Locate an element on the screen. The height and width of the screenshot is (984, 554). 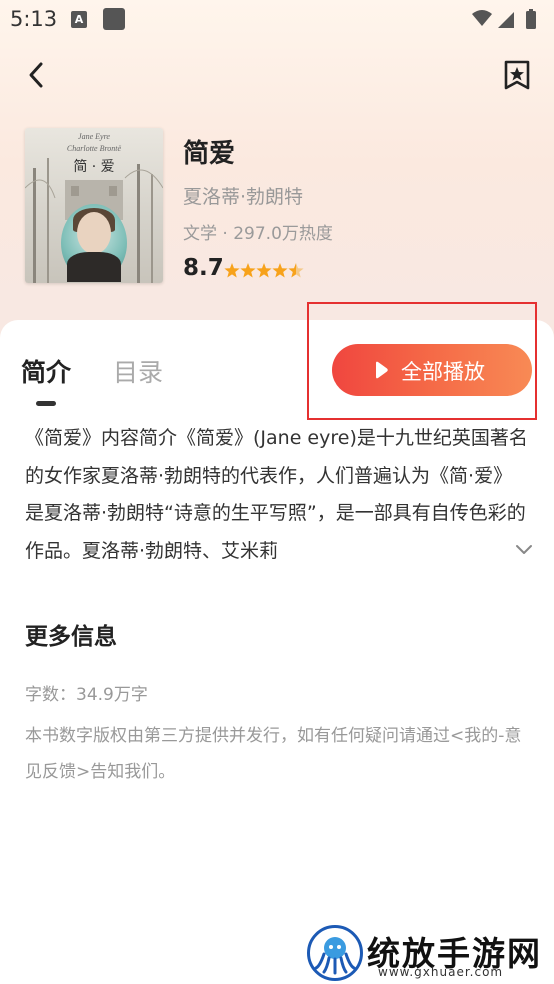
book-meta: 文学 · 297.0万热度 is located at coordinates (258, 234).